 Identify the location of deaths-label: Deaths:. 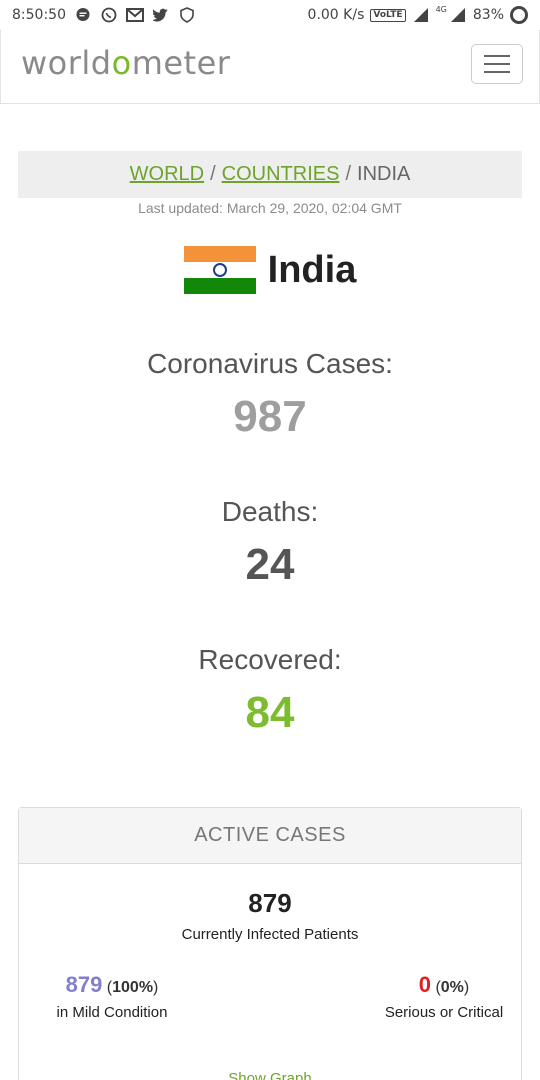
(270, 511).